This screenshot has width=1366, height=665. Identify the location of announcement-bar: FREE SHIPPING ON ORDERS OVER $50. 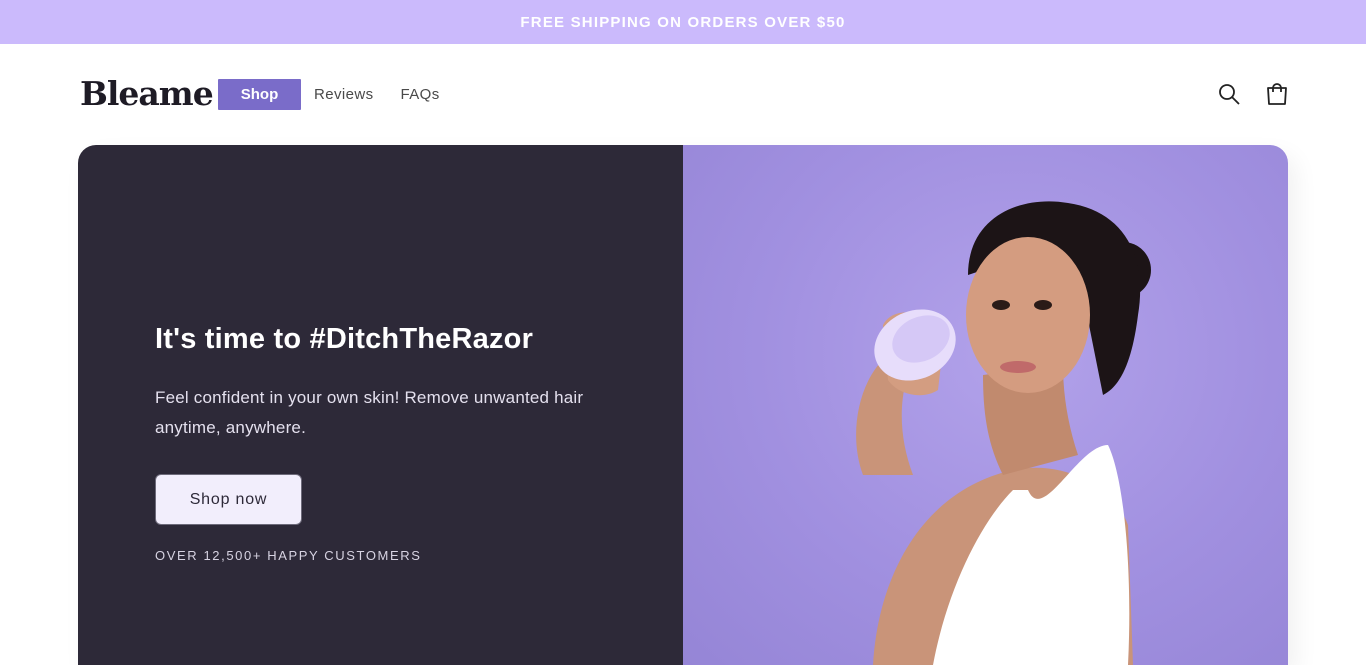
(683, 22).